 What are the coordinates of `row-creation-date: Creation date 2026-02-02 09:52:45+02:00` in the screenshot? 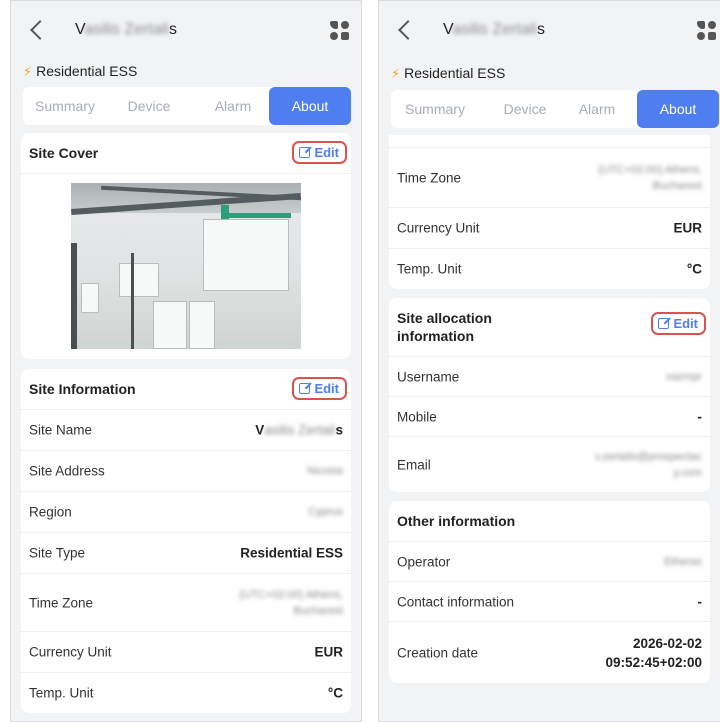 It's located at (549, 652).